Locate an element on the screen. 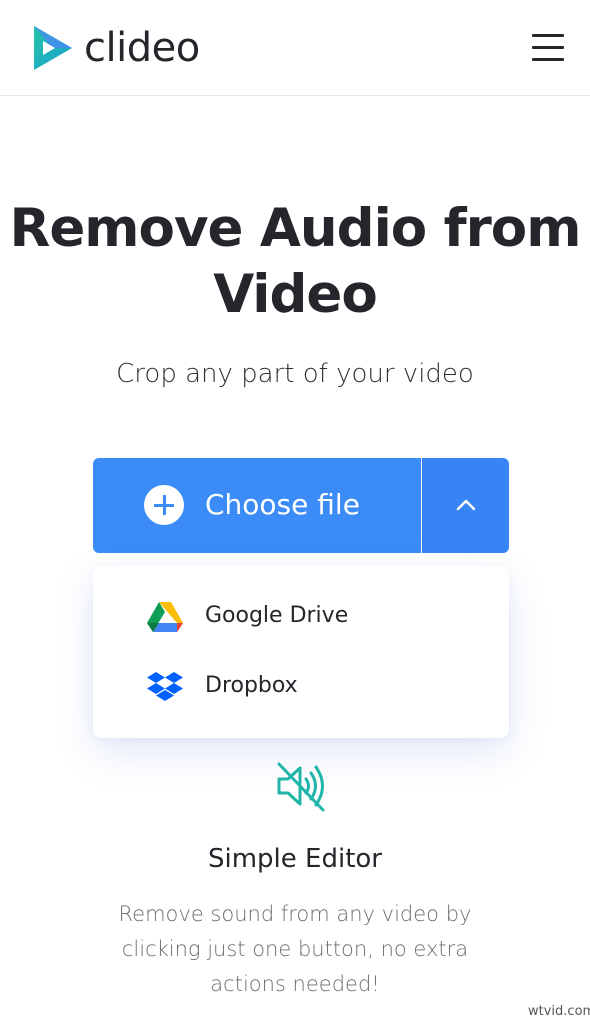 Image resolution: width=590 pixels, height=1024 pixels. clideo-logo: clideo is located at coordinates (115, 48).